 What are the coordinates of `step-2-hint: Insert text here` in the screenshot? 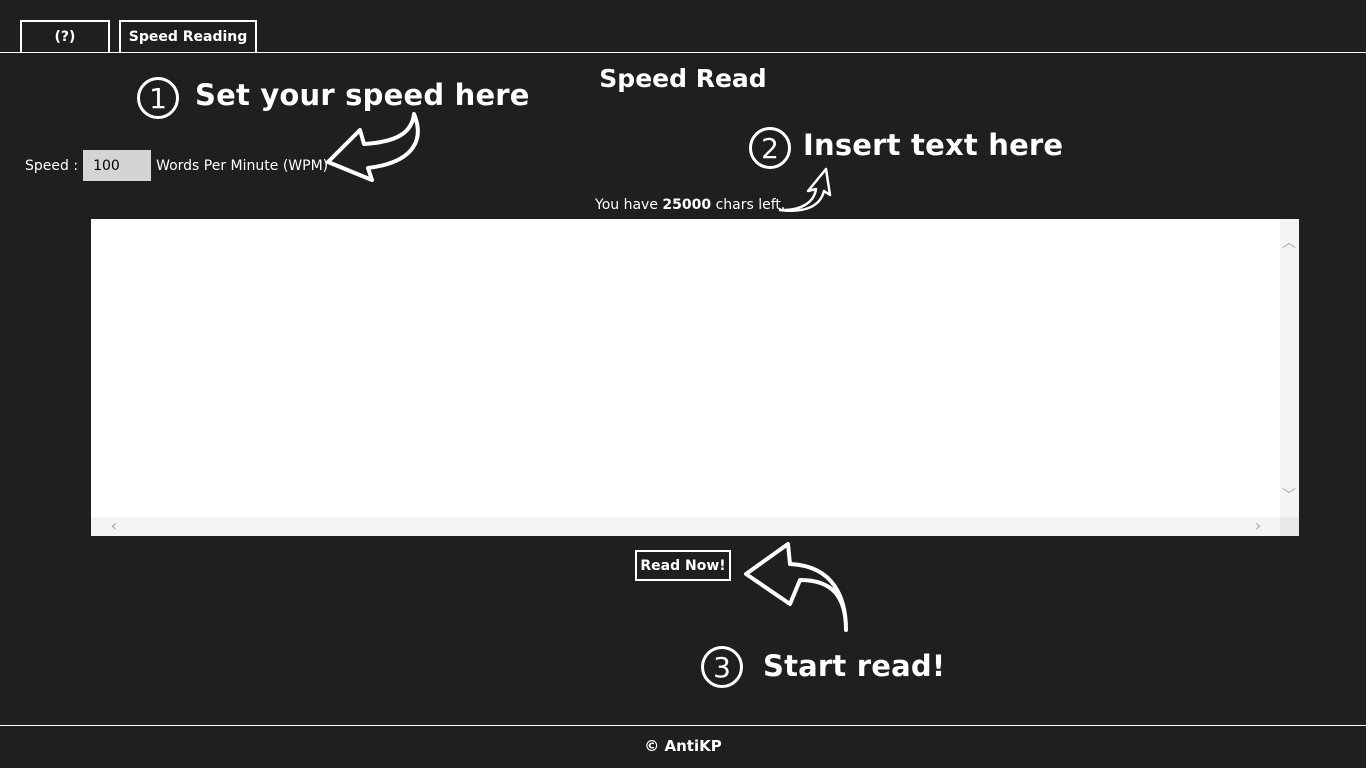 It's located at (933, 145).